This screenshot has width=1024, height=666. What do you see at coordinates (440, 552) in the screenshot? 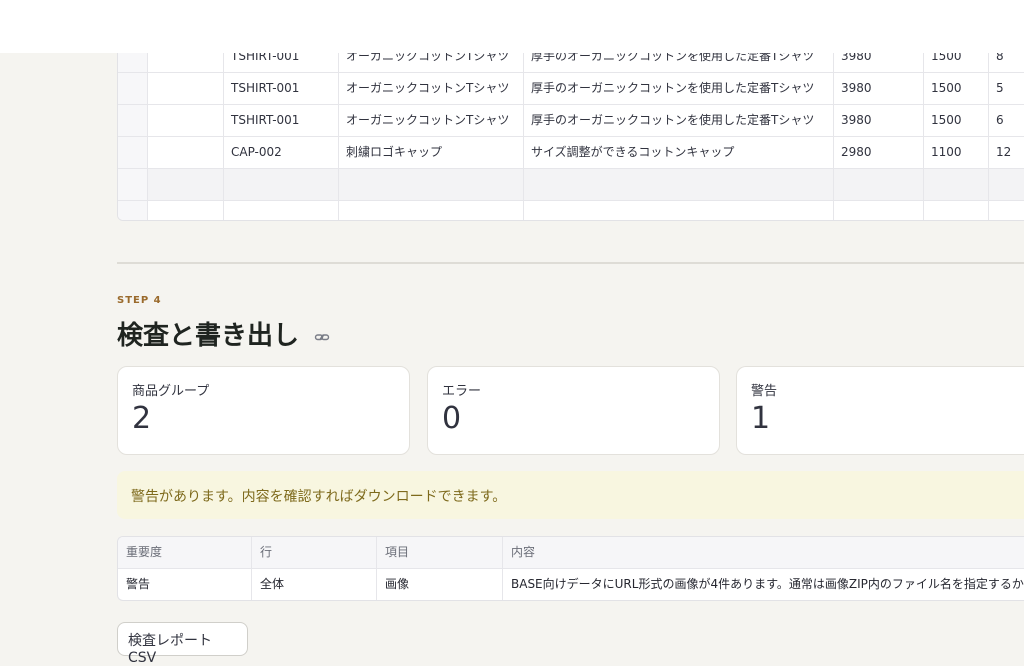
I see `header-field: 項目` at bounding box center [440, 552].